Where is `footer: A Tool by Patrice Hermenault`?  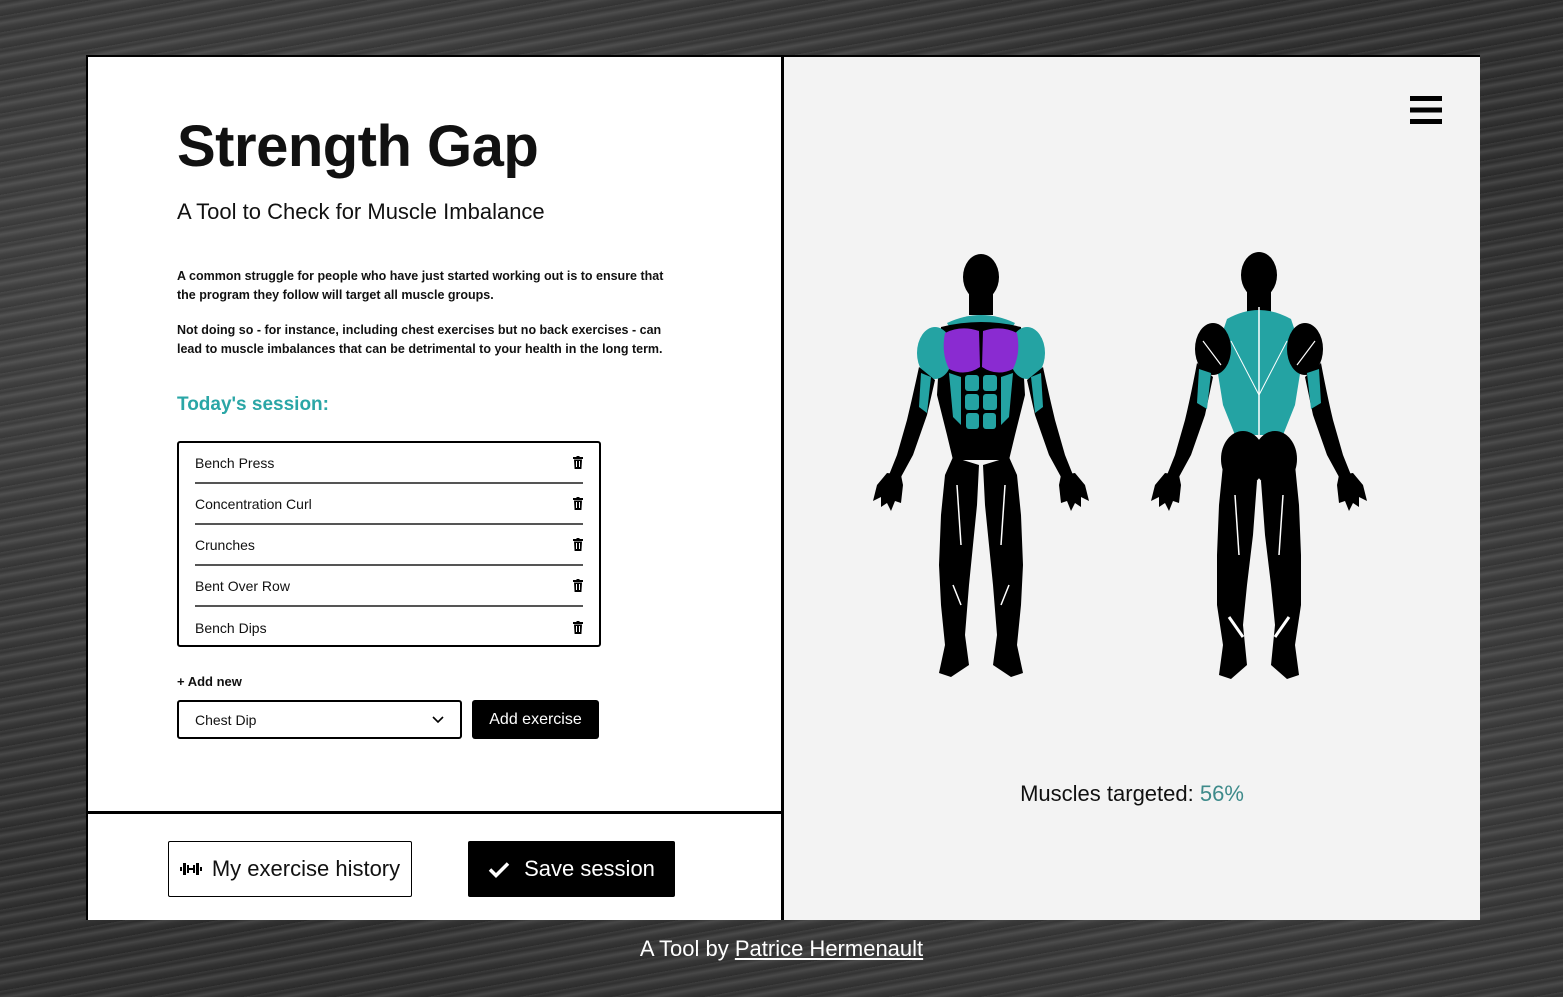 footer: A Tool by Patrice Hermenault is located at coordinates (781, 949).